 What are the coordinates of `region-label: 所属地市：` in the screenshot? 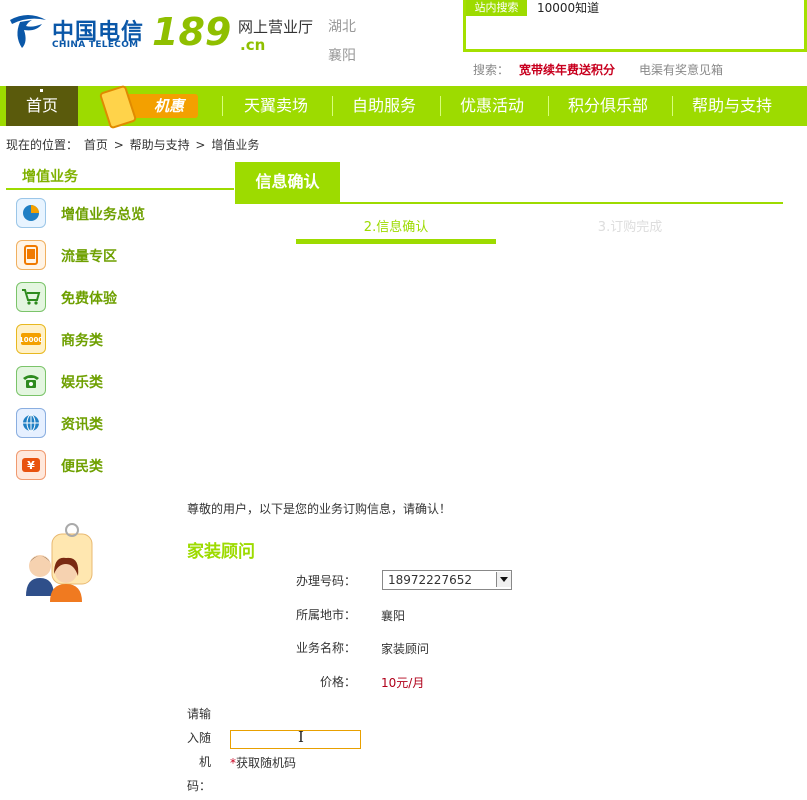 It's located at (326, 615).